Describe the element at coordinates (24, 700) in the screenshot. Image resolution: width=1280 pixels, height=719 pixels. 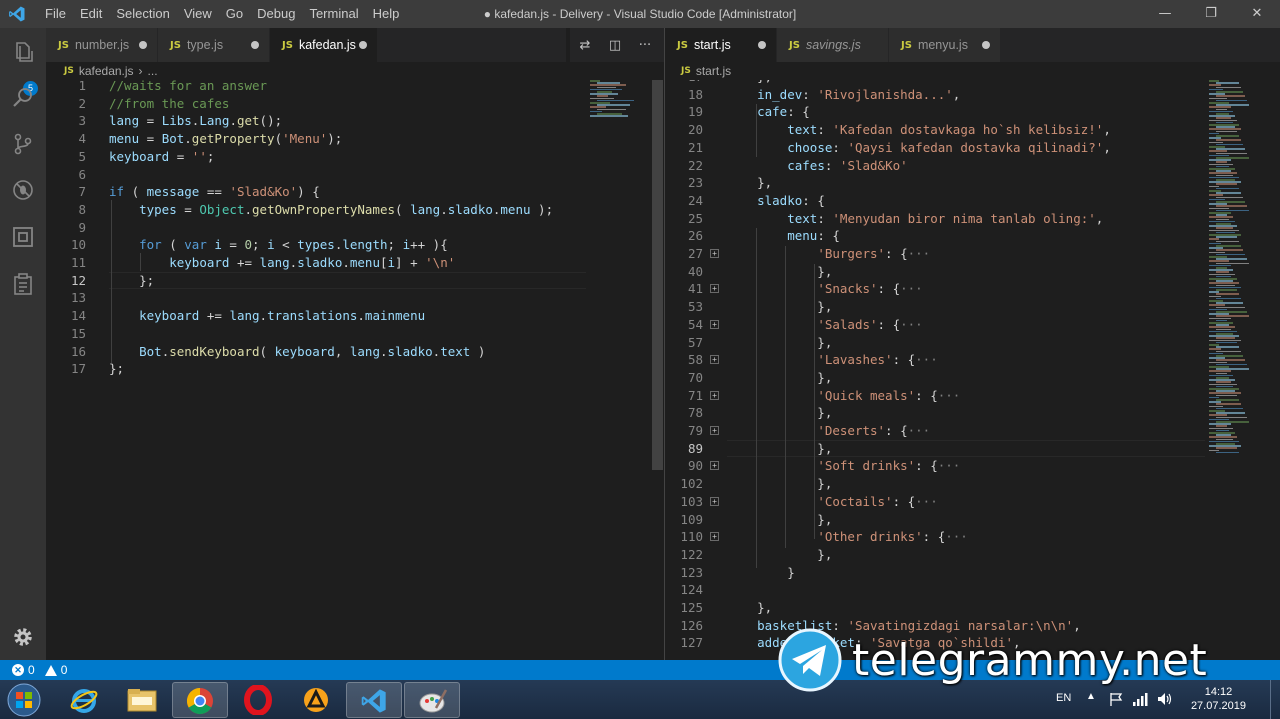
I see `start-button-icon` at that location.